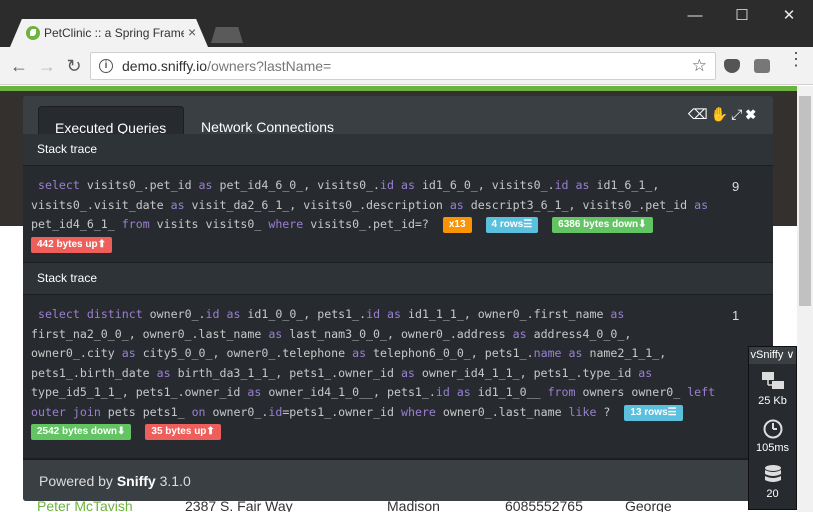  What do you see at coordinates (772, 355) in the screenshot?
I see `vsniffy-title: vSniffy ∨` at bounding box center [772, 355].